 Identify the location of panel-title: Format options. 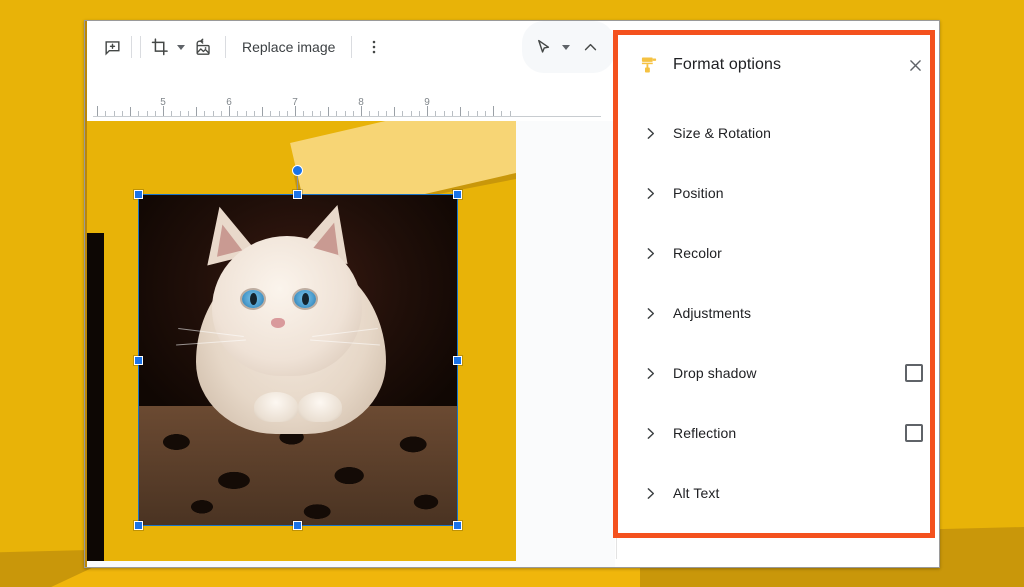
(727, 64).